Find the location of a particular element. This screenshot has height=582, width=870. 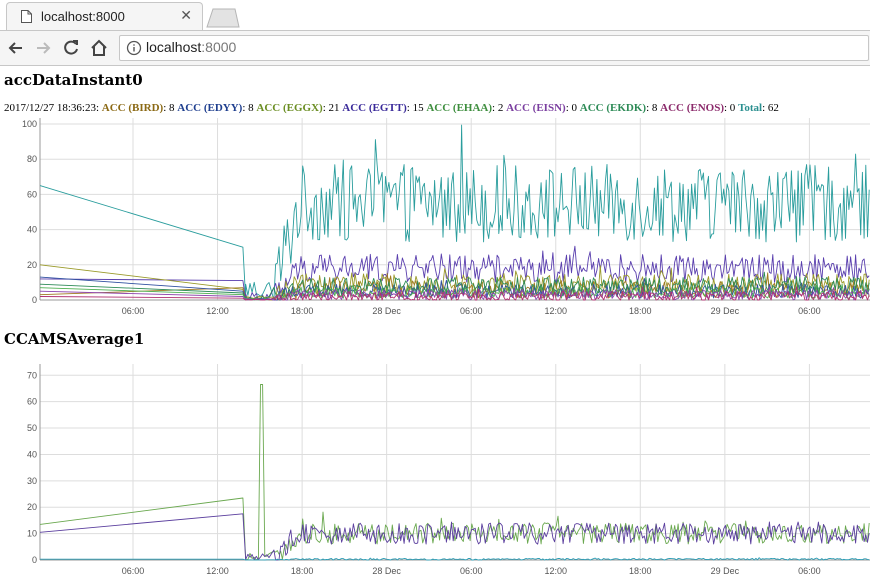

legend-value: : 62 is located at coordinates (770, 108).